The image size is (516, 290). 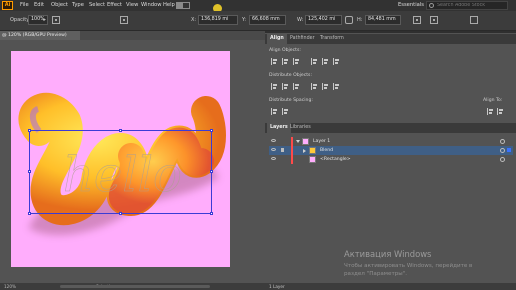 What do you see at coordinates (285, 50) in the screenshot?
I see `align-objects-label: Align Objects:` at bounding box center [285, 50].